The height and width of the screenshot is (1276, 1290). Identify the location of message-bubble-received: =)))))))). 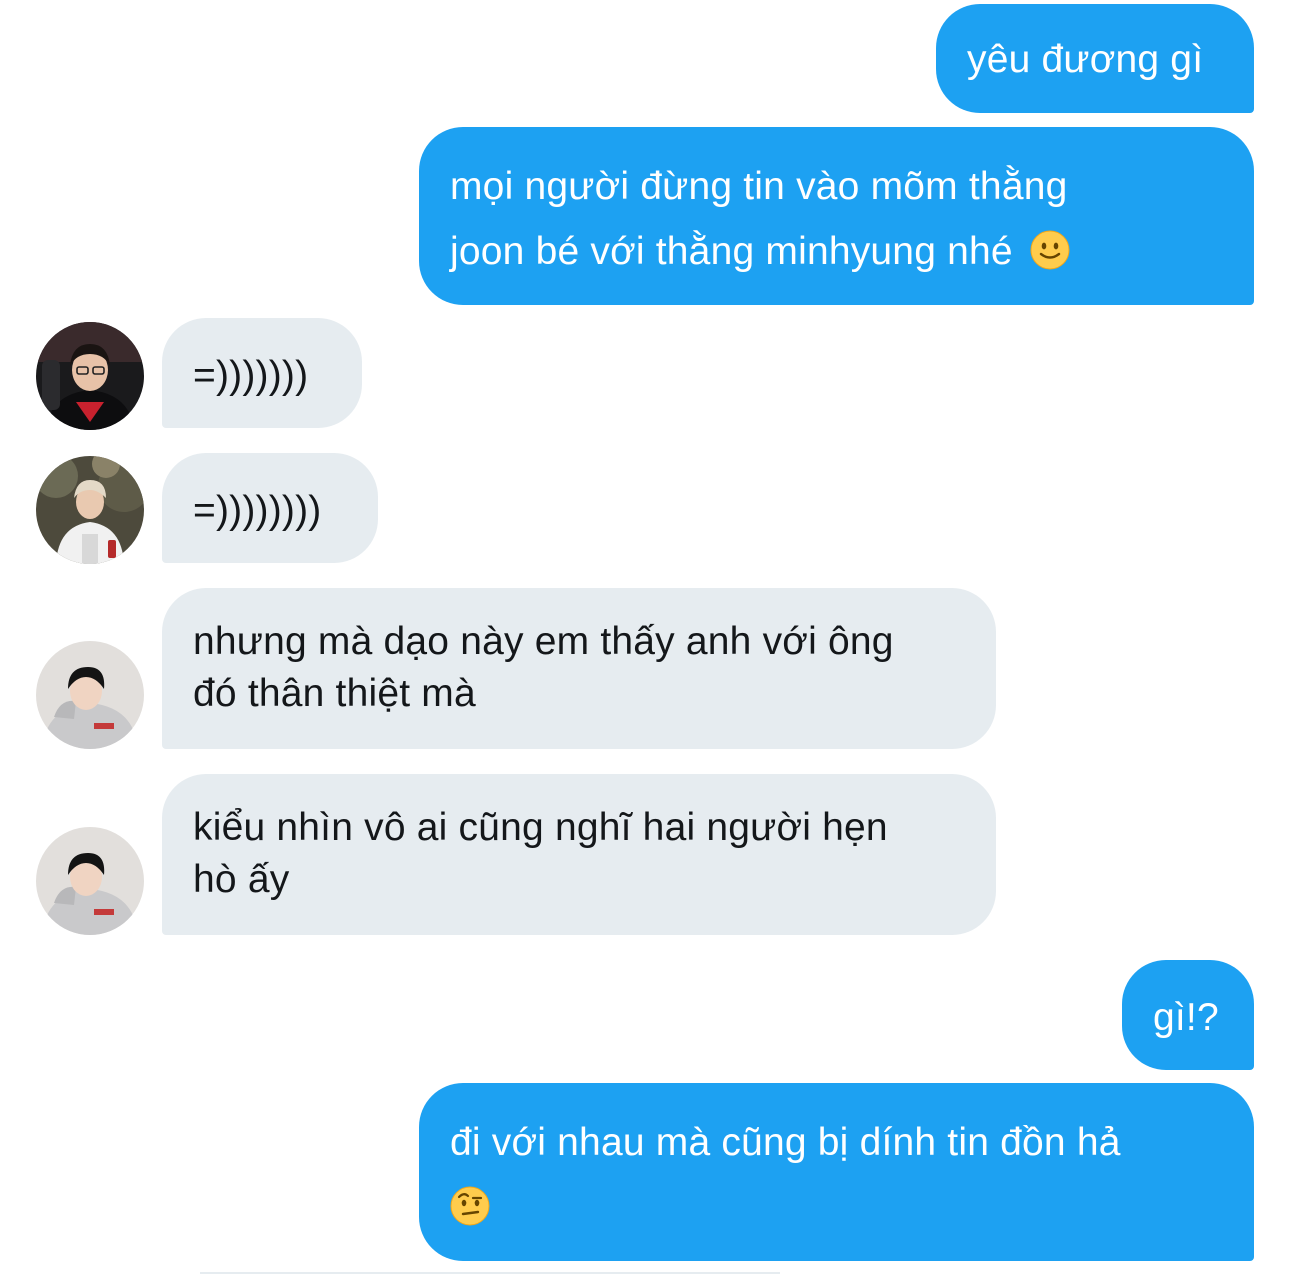
(270, 508).